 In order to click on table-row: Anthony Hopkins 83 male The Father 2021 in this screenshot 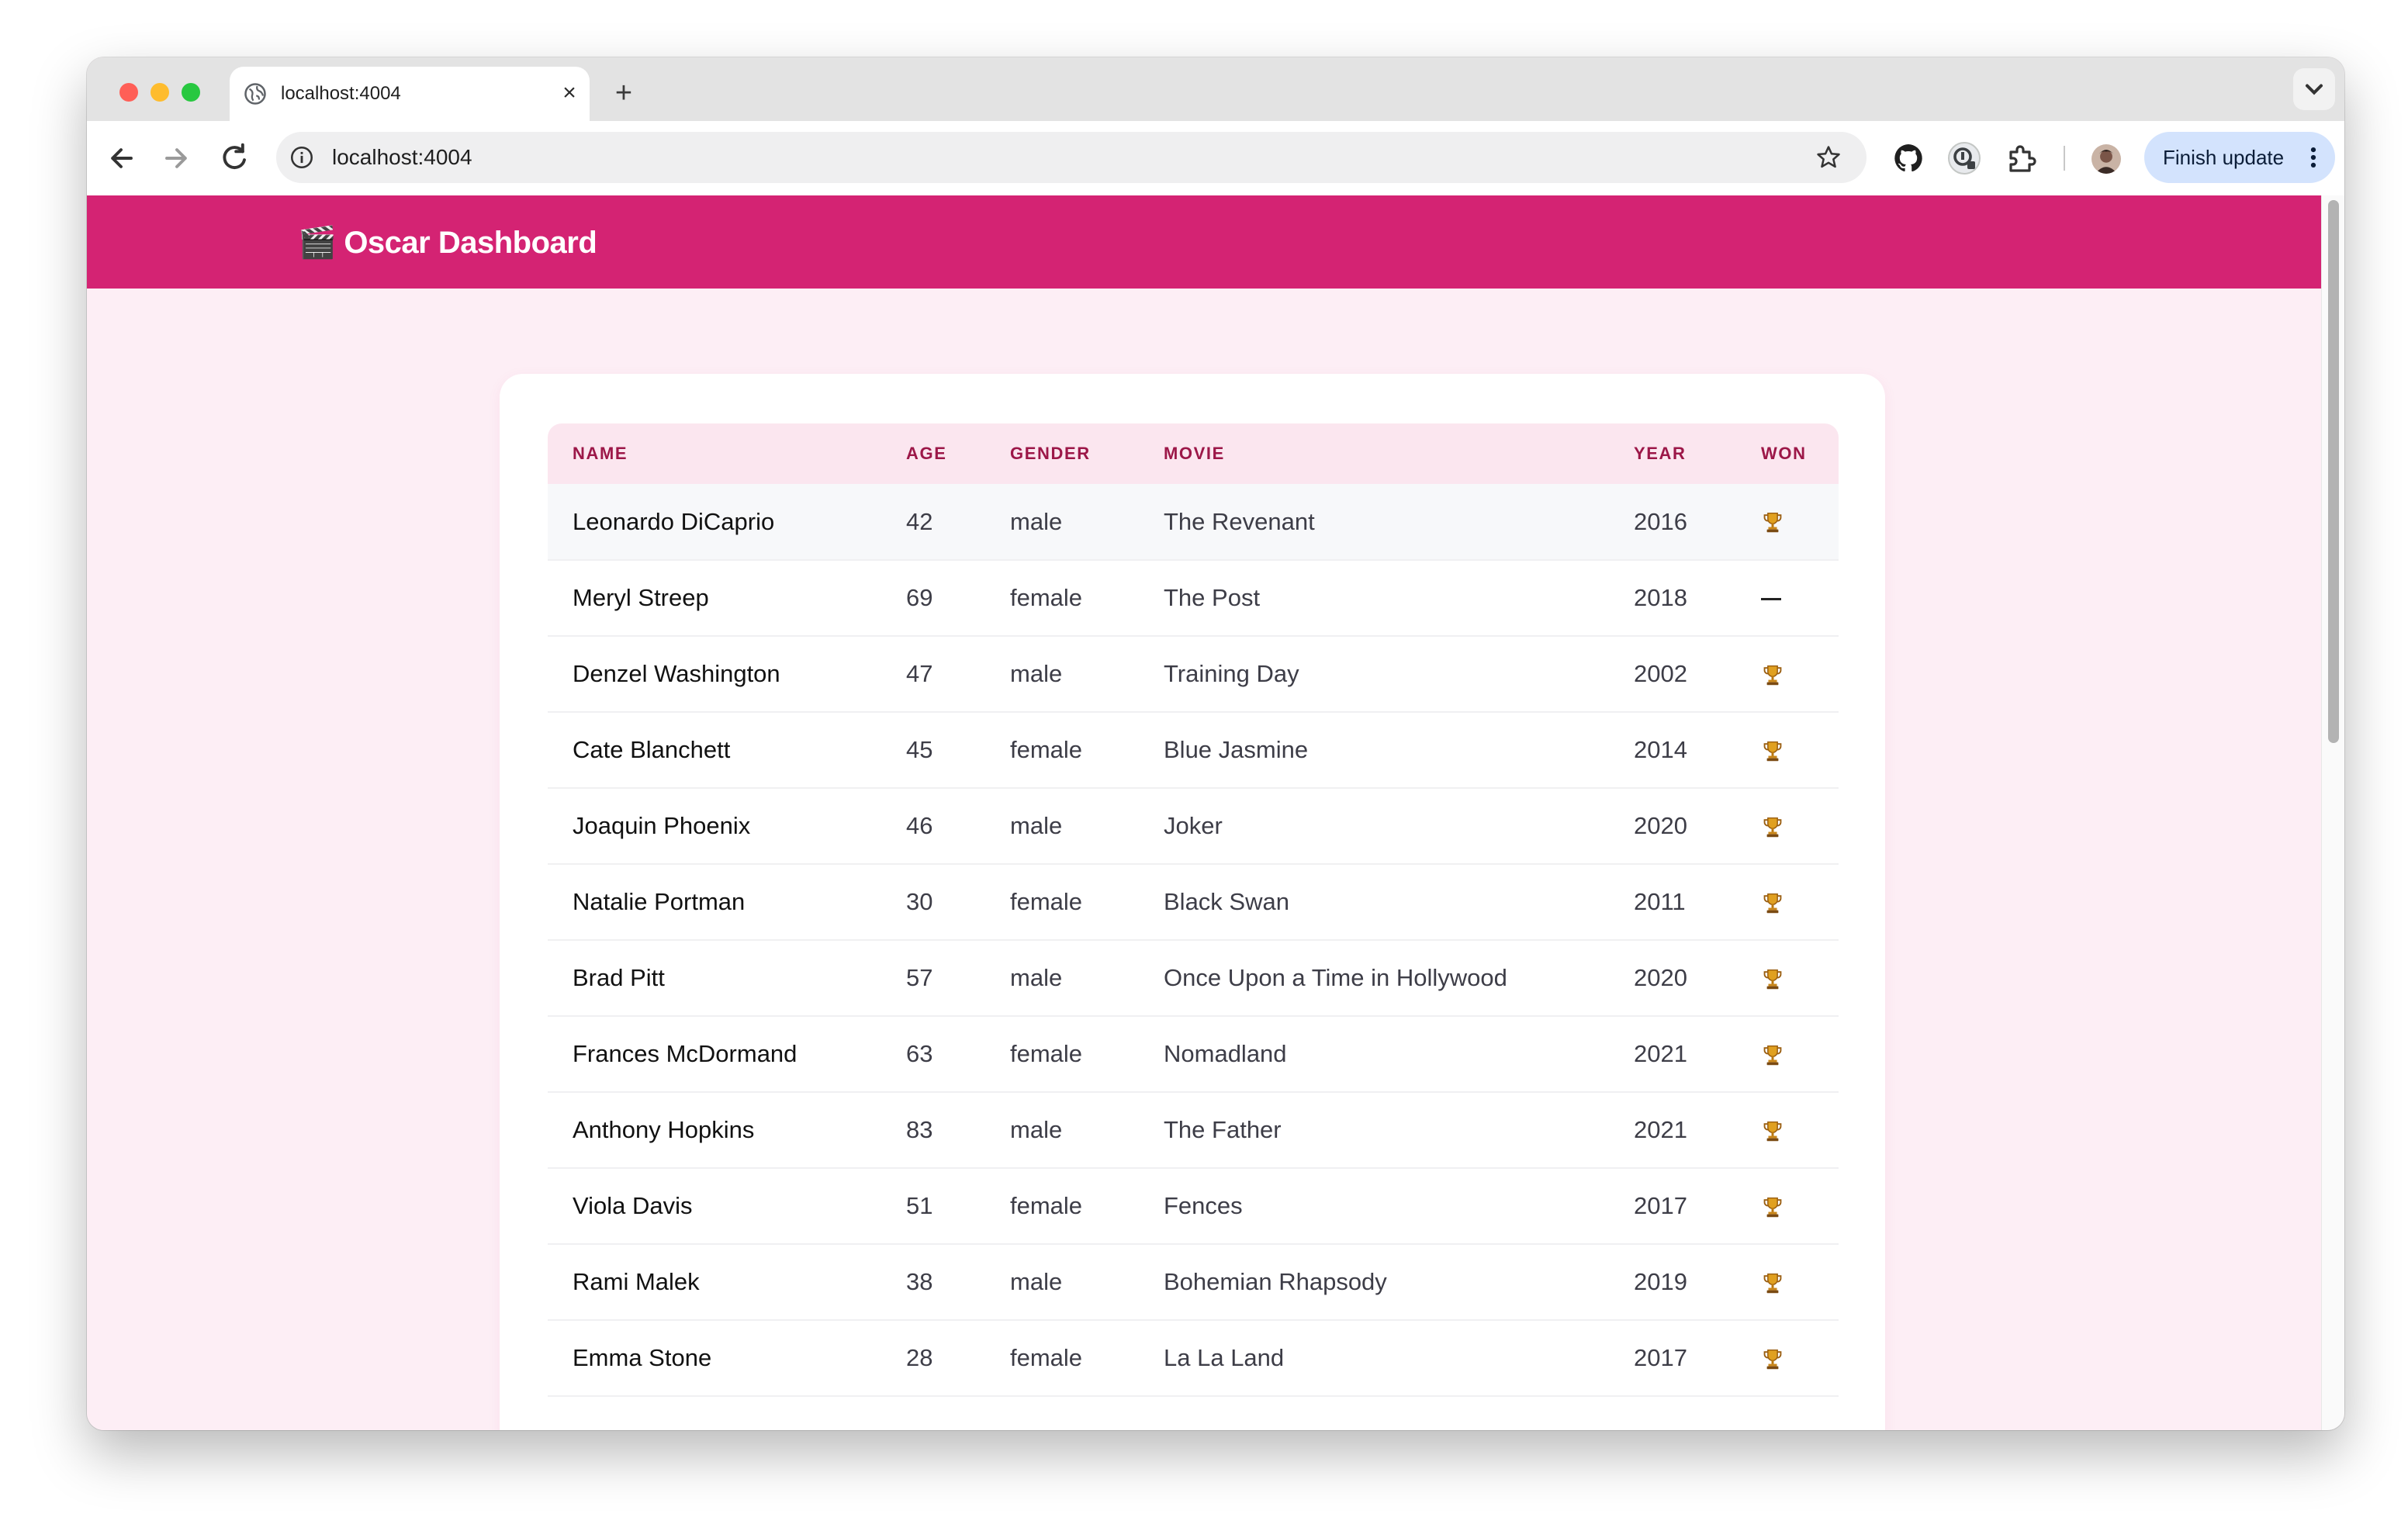, I will do `click(1193, 1130)`.